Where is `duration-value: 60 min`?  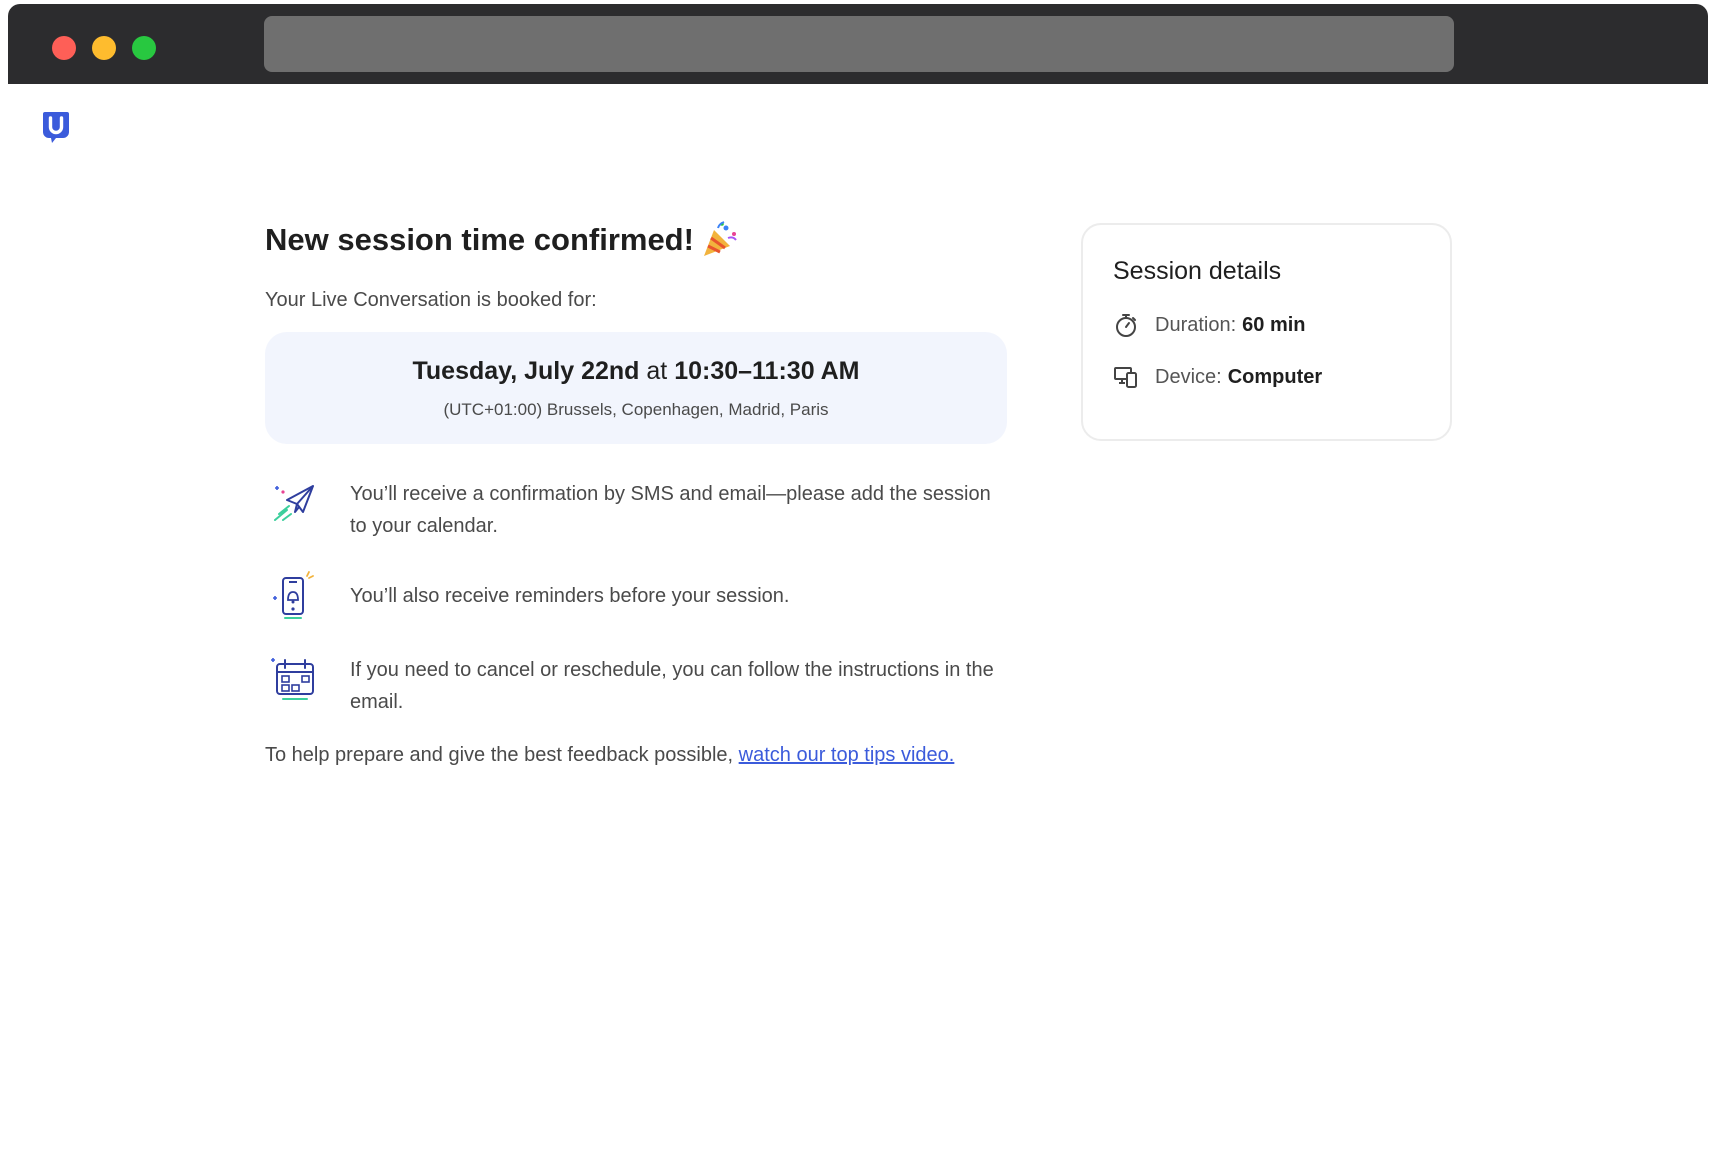
duration-value: 60 min is located at coordinates (1274, 324).